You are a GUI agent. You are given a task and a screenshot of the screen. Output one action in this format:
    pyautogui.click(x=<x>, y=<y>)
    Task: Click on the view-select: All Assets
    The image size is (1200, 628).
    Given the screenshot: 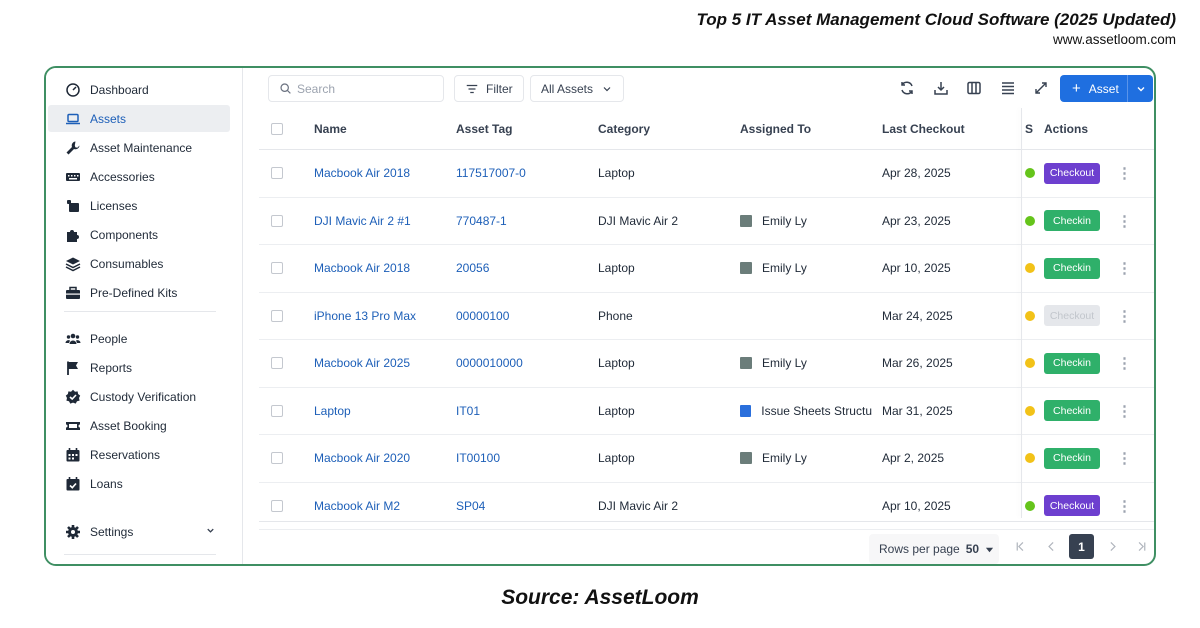 What is the action you would take?
    pyautogui.click(x=577, y=88)
    